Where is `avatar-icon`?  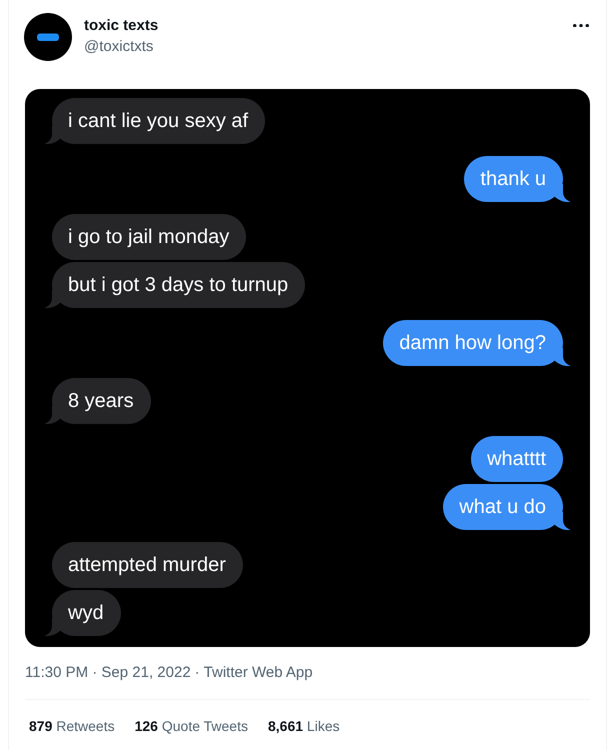 avatar-icon is located at coordinates (48, 37).